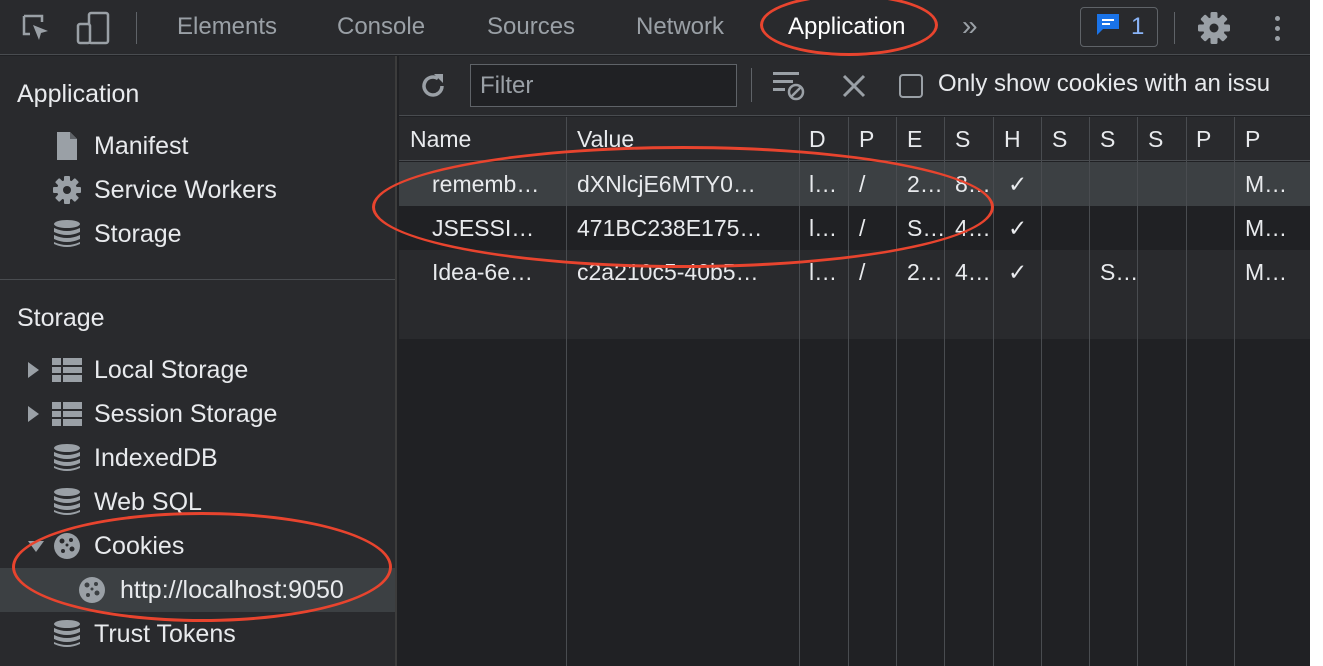  I want to click on cell-httponly: ✓, so click(1018, 272).